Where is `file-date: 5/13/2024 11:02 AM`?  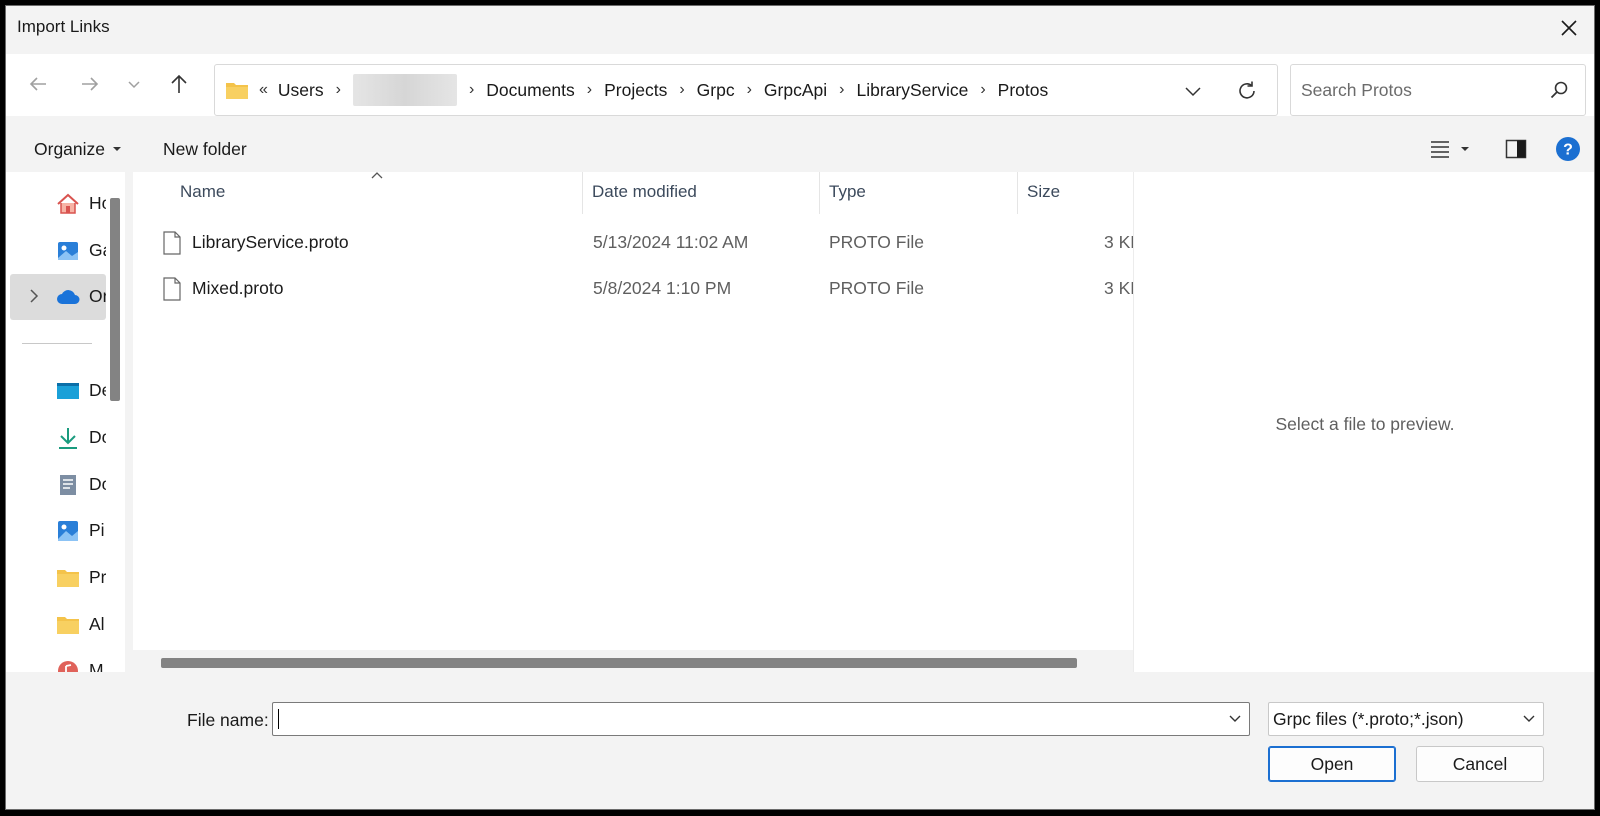
file-date: 5/13/2024 11:02 AM is located at coordinates (671, 242).